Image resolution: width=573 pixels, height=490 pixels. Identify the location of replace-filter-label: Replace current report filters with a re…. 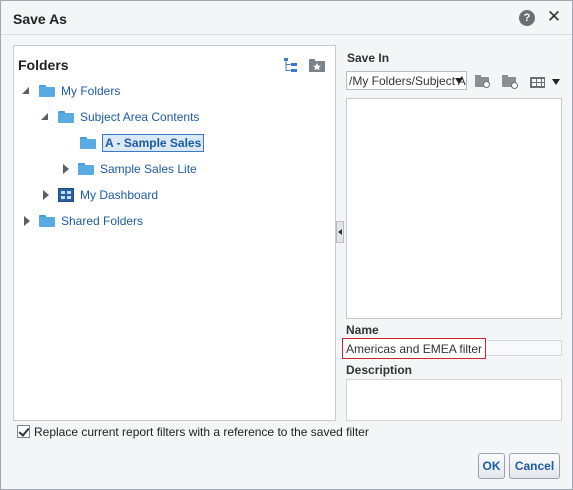
(201, 432).